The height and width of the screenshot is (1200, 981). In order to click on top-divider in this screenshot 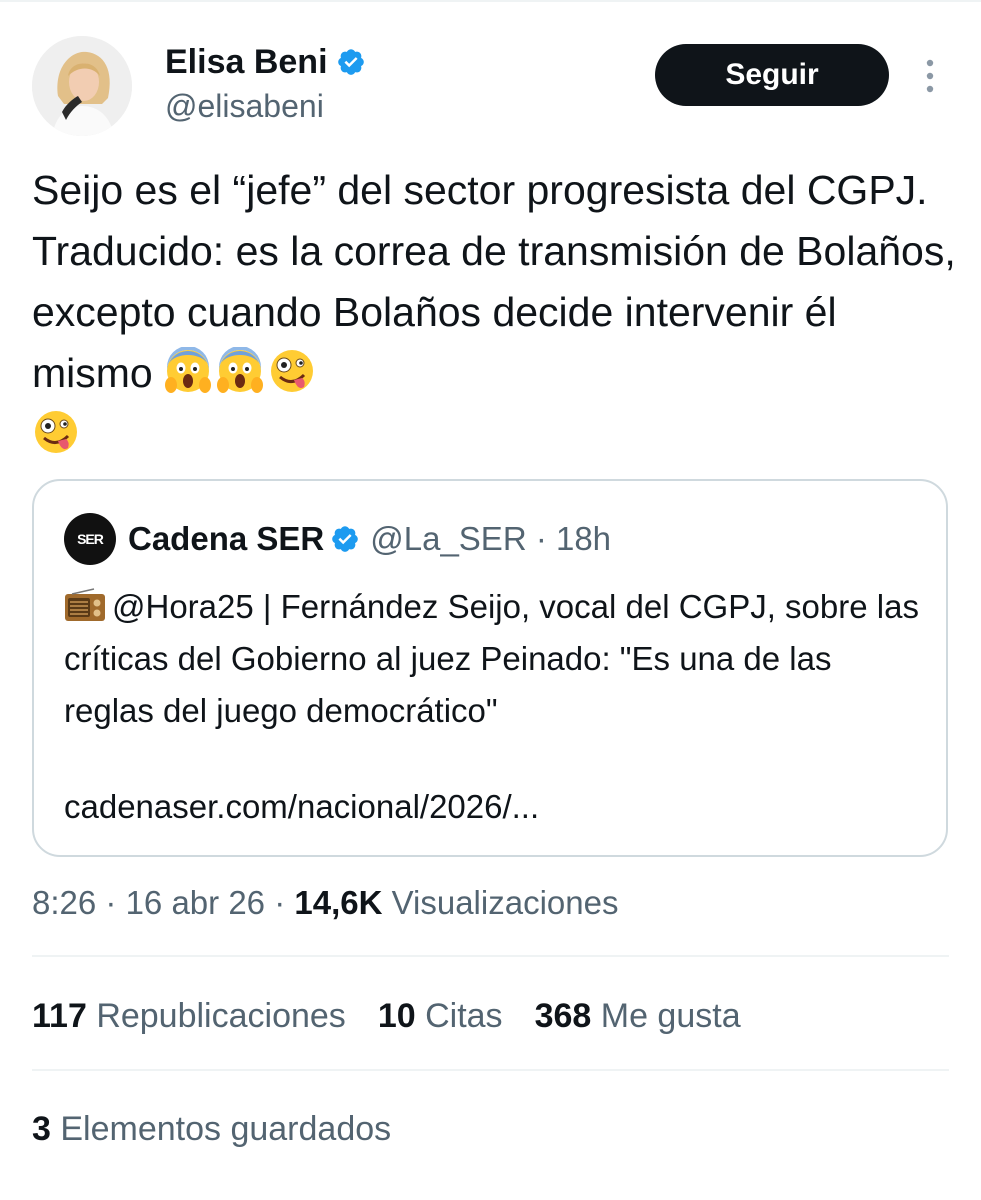, I will do `click(490, 1)`.